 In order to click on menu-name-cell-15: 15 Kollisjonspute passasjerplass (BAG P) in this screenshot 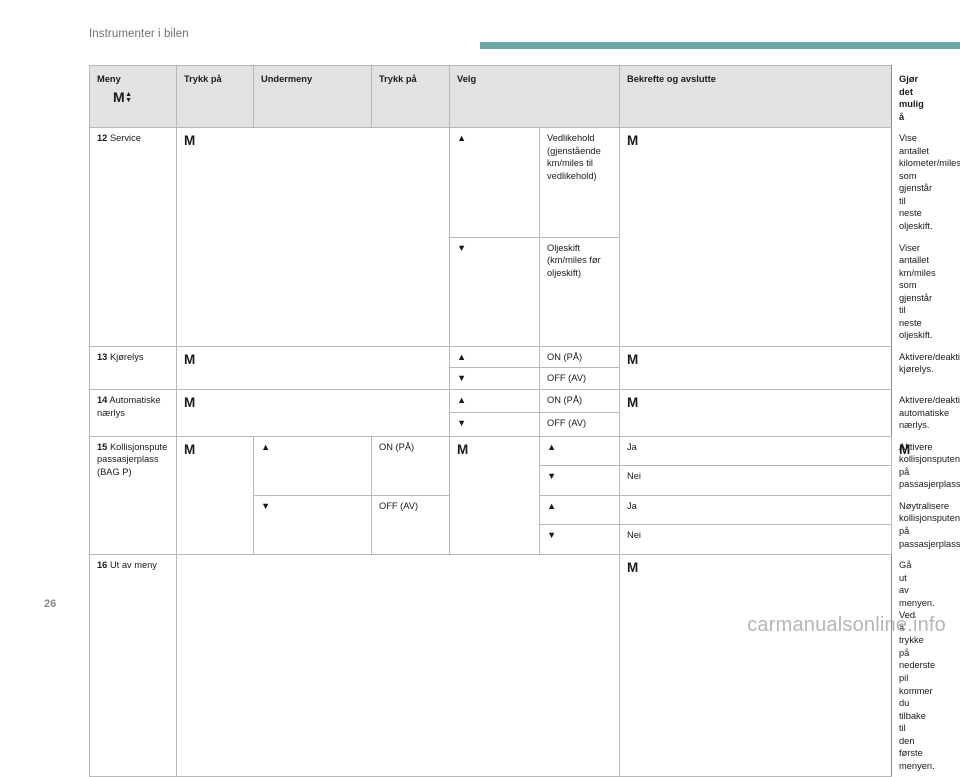, I will do `click(133, 495)`.